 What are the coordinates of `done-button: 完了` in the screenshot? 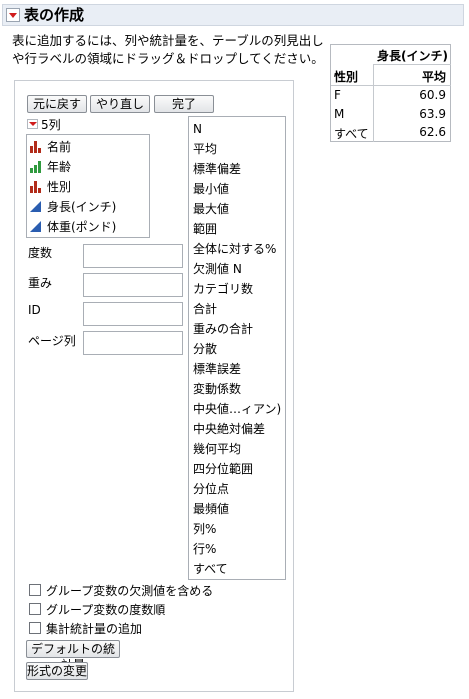 It's located at (184, 104).